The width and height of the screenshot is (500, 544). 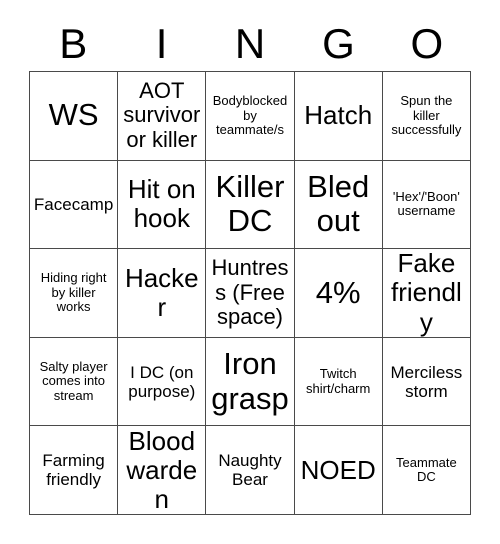 I want to click on bingo-cell-label: Huntress (Free space), so click(x=250, y=292).